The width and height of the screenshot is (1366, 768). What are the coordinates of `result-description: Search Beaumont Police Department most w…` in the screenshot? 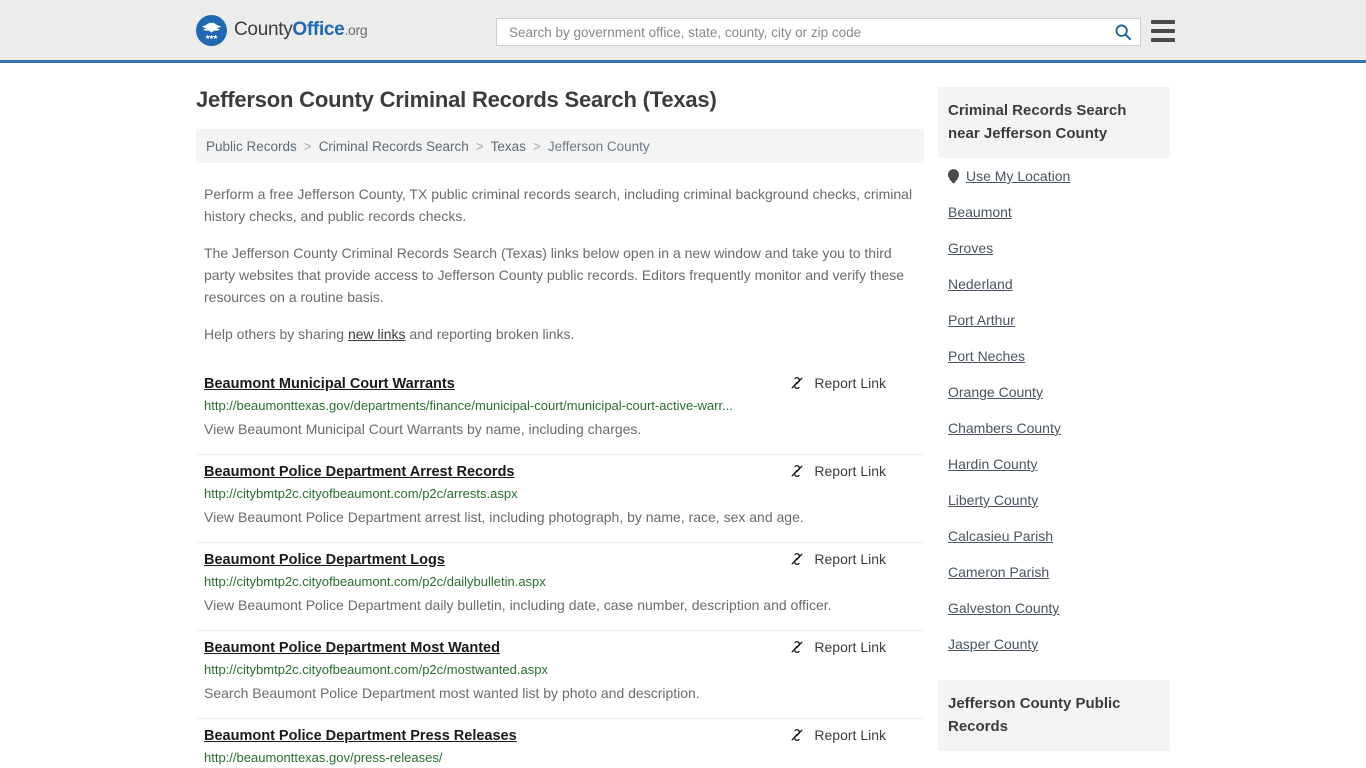 It's located at (452, 693).